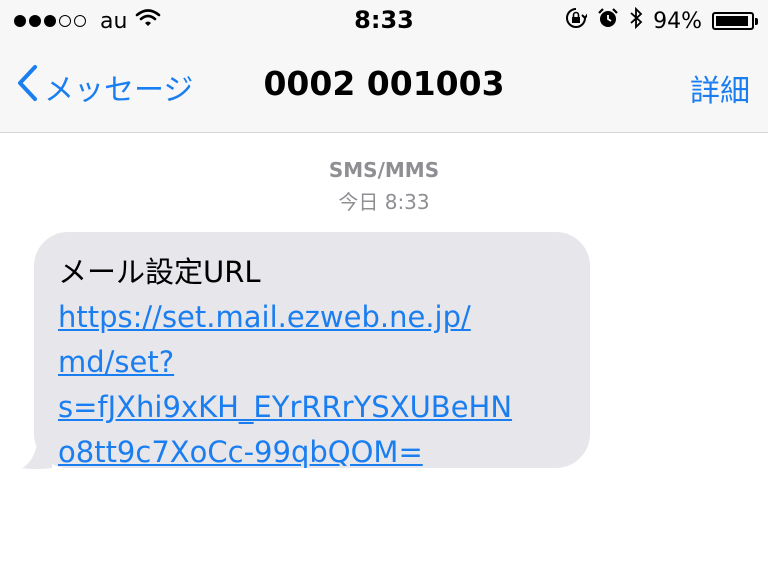  Describe the element at coordinates (312, 362) in the screenshot. I see `message-link-line: md/set?` at that location.